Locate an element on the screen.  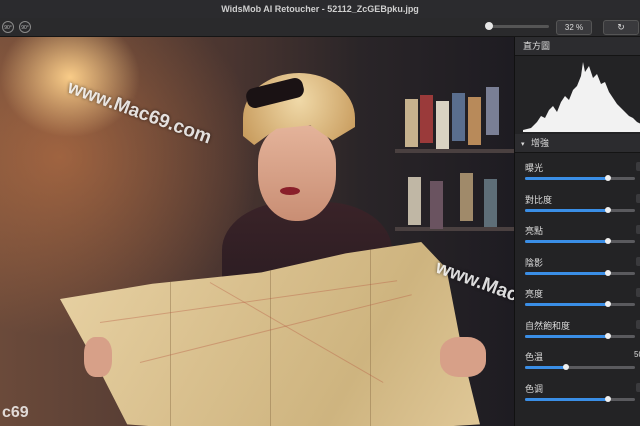
refresh-icon: ↻ is located at coordinates (621, 27).